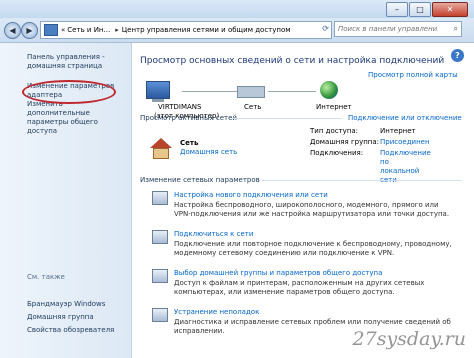  What do you see at coordinates (450, 9) in the screenshot?
I see `close-button: ✕` at bounding box center [450, 9].